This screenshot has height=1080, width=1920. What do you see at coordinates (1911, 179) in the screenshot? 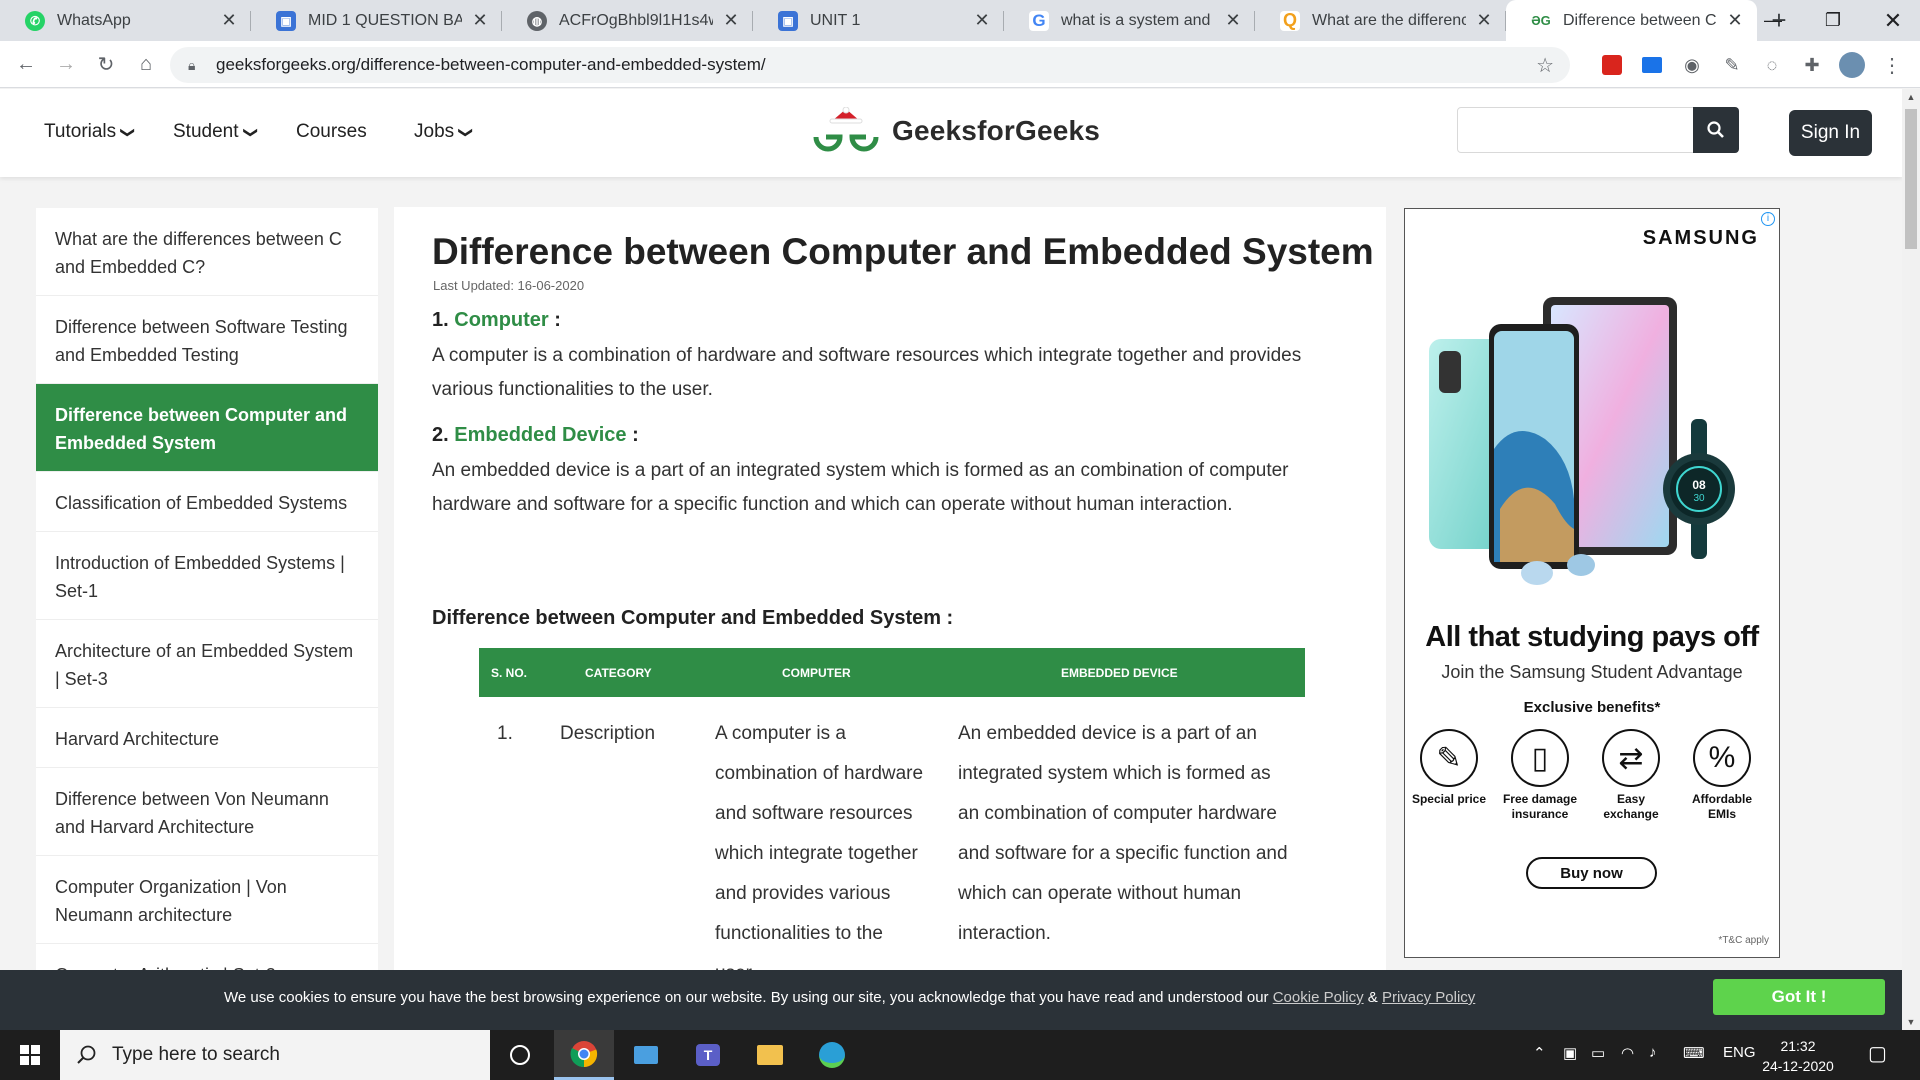
I see `scroll-thumb` at bounding box center [1911, 179].